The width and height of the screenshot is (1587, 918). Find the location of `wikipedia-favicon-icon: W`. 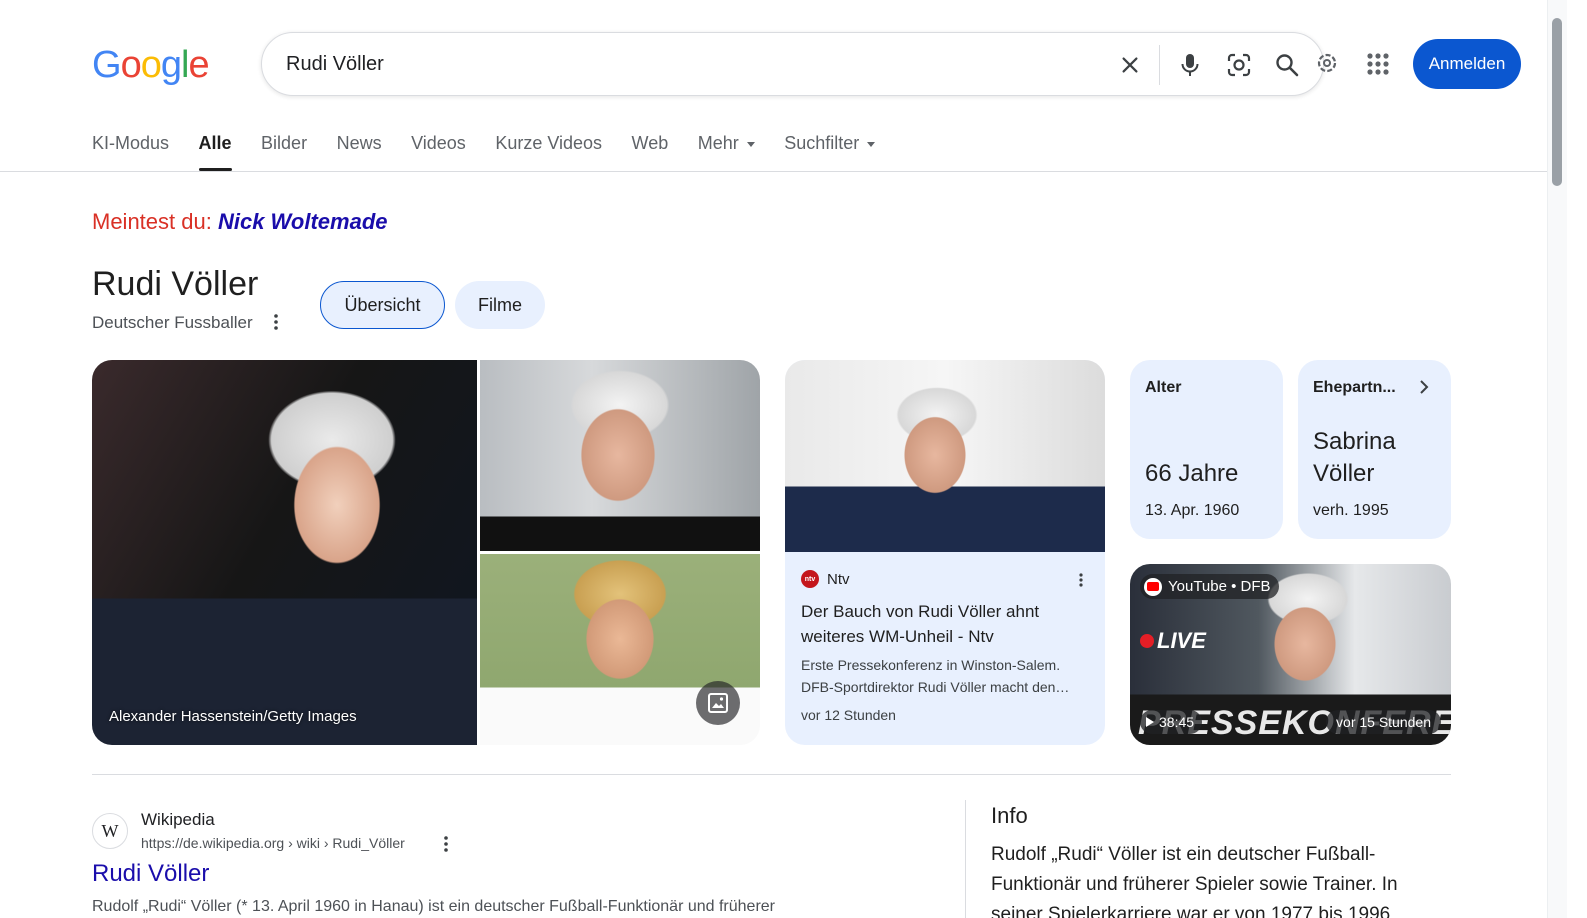

wikipedia-favicon-icon: W is located at coordinates (110, 831).